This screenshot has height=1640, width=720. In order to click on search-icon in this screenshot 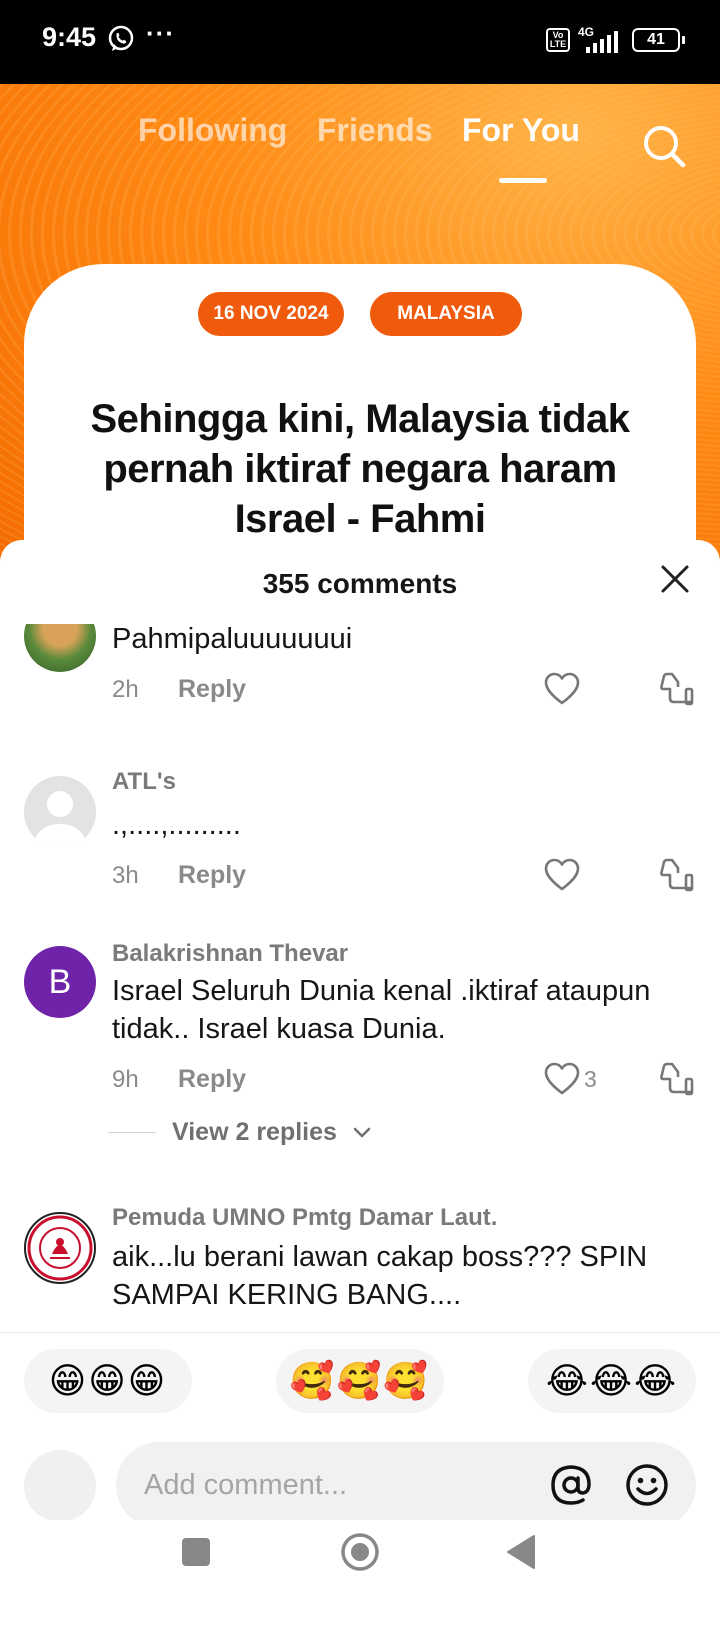, I will do `click(664, 146)`.